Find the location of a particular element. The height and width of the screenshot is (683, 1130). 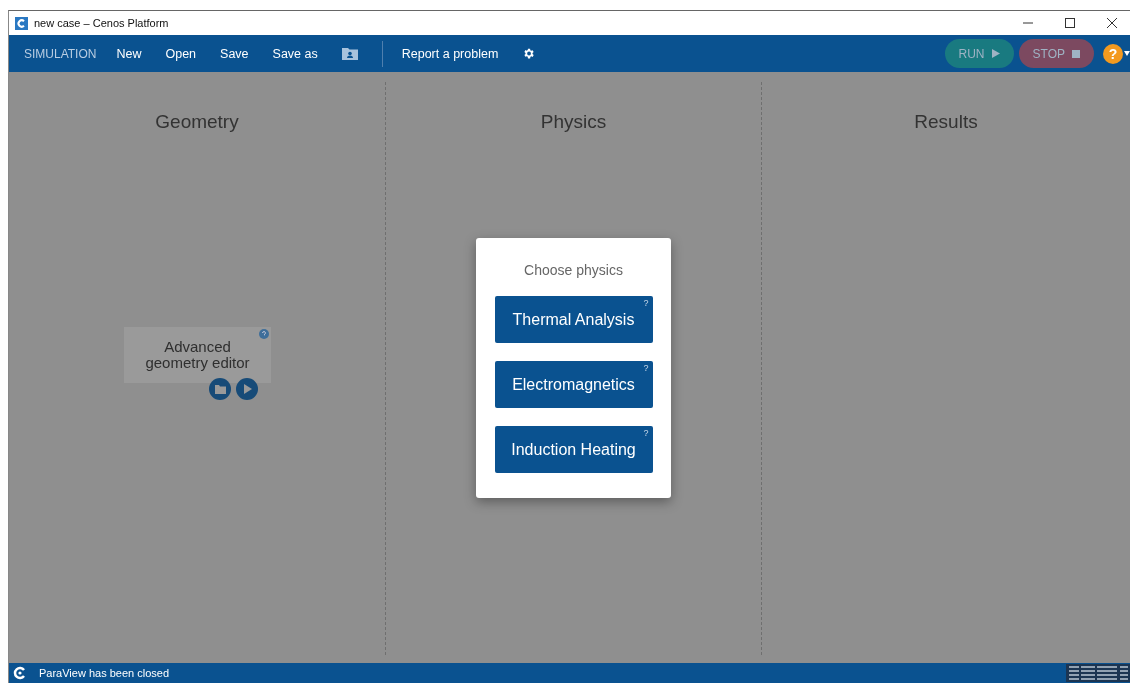

maximize-icon is located at coordinates (1070, 23).